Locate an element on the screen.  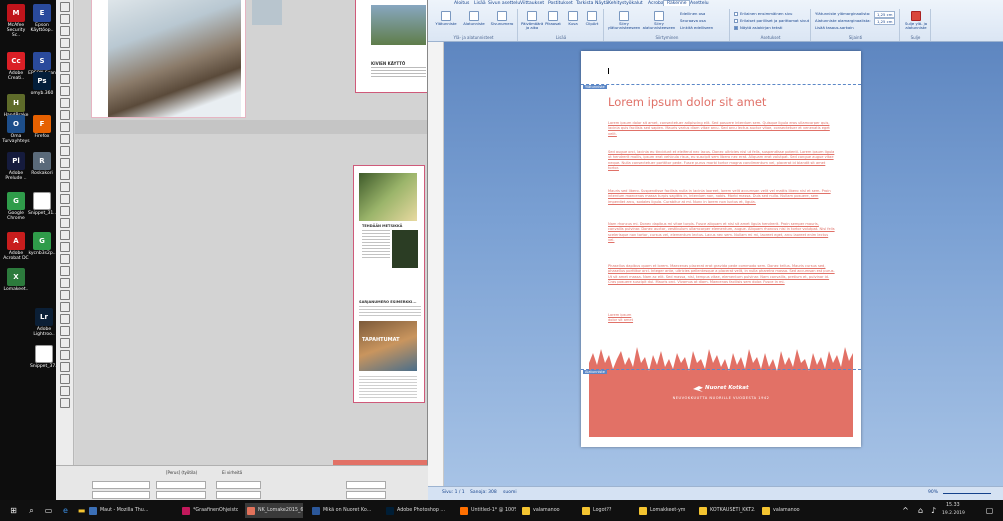
clock-time: 15.33 is located at coordinates (953, 505).